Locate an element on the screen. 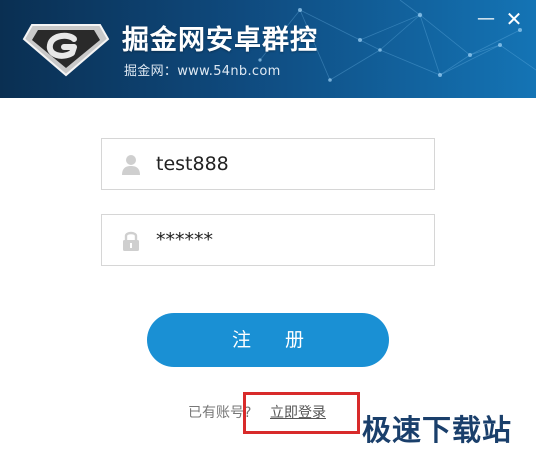 This screenshot has height=455, width=536. g-shield-logo-icon is located at coordinates (66, 50).